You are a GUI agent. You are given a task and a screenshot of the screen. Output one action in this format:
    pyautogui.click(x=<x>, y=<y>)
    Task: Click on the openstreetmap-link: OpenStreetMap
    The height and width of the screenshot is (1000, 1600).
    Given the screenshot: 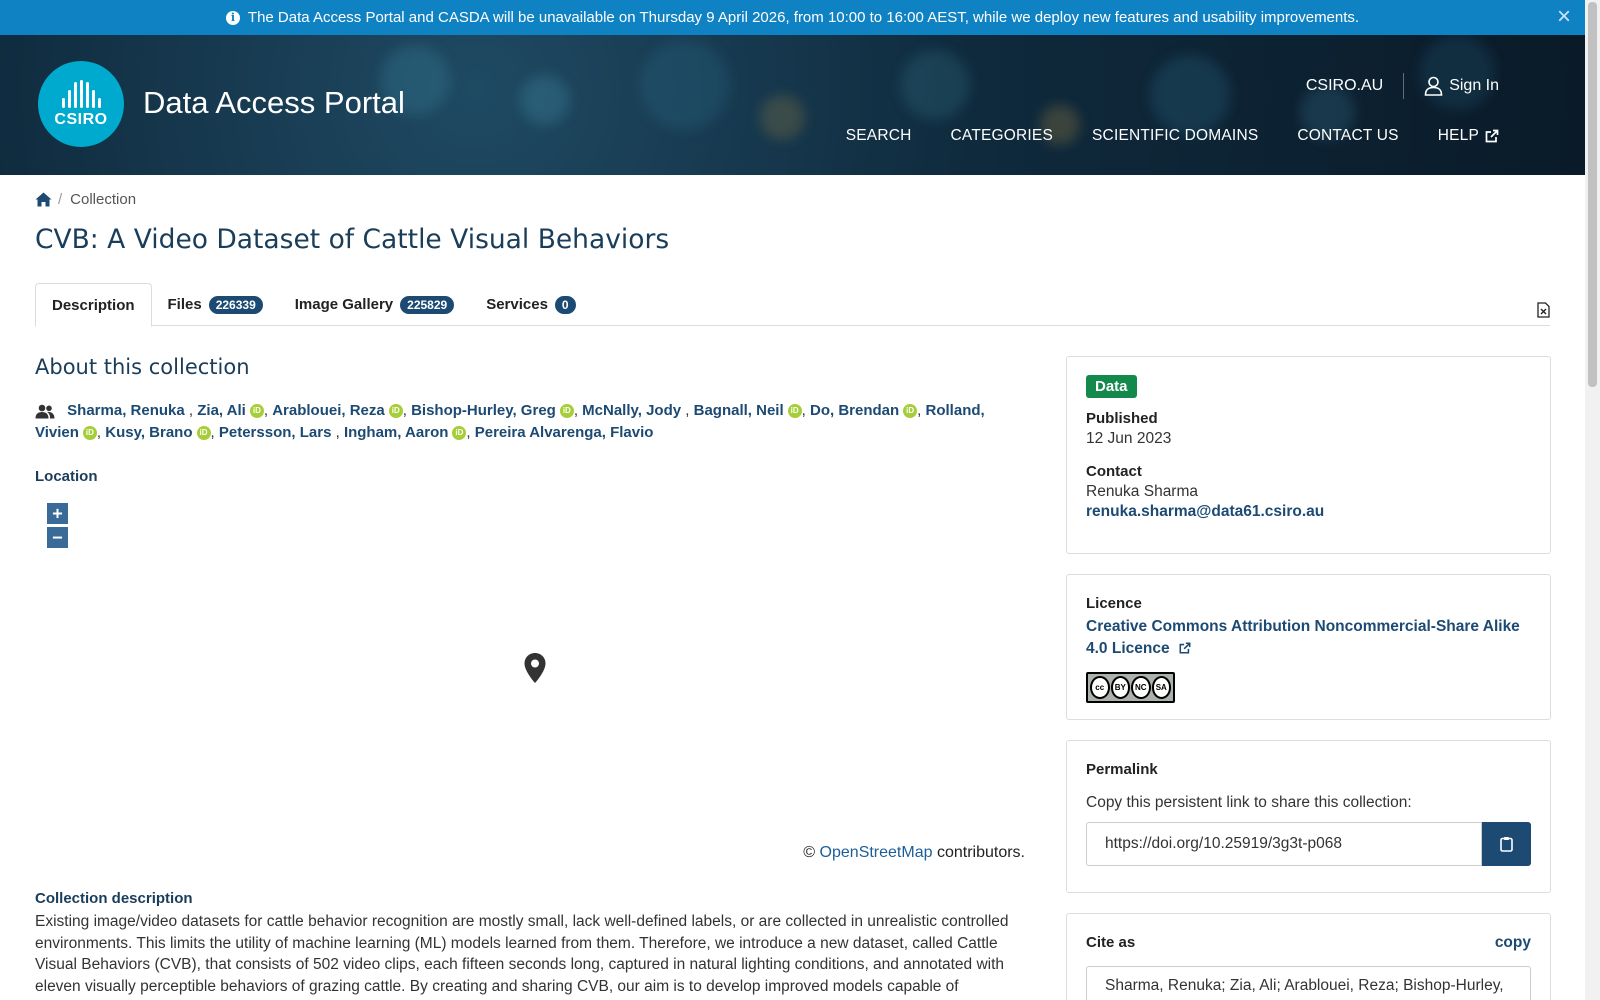 What is the action you would take?
    pyautogui.click(x=876, y=852)
    